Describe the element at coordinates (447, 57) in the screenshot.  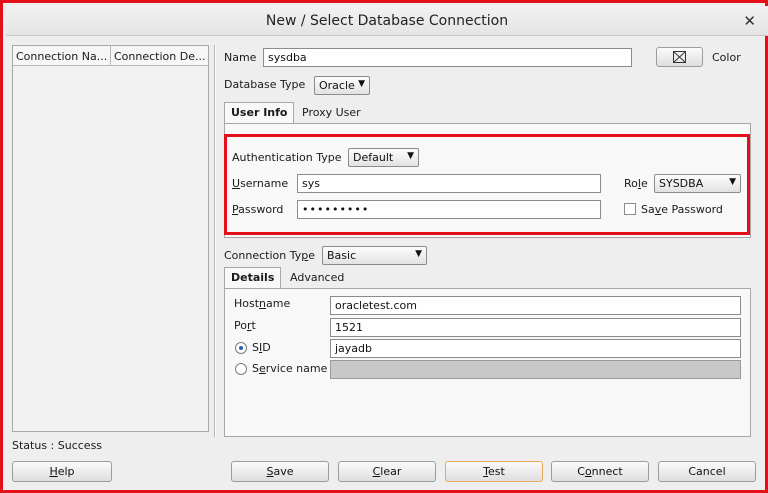
I see `name-input: sysdba` at that location.